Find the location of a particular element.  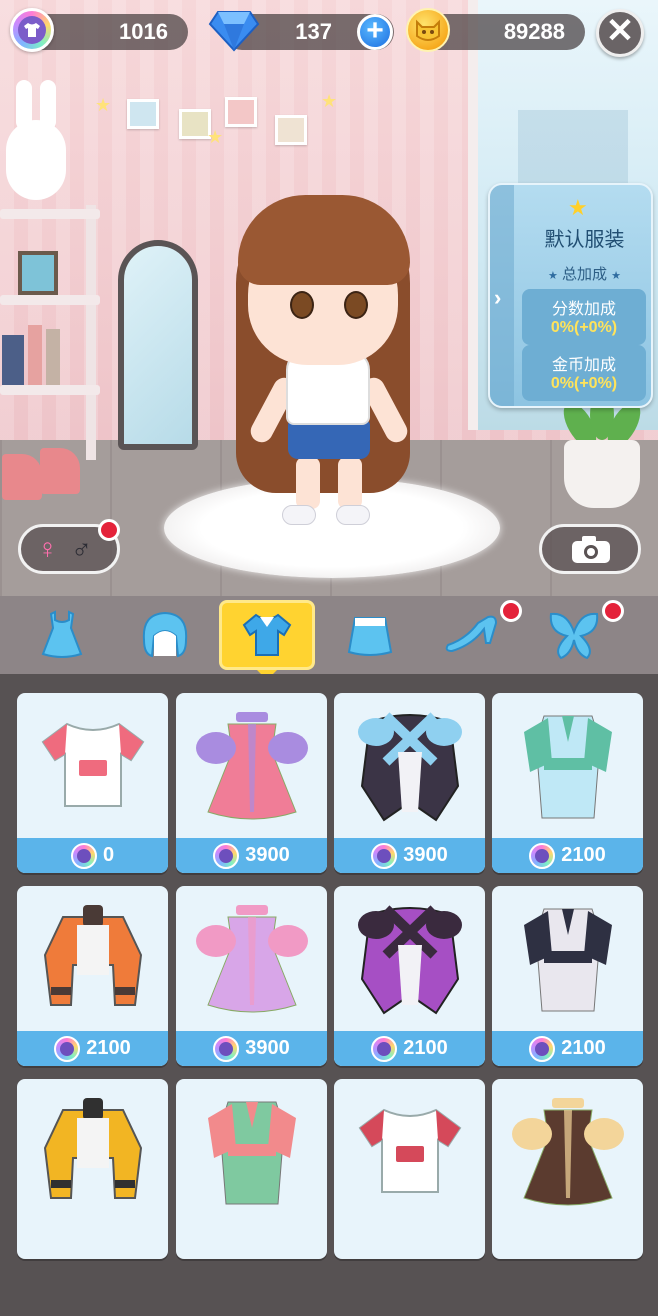

chevron-right-icon: › is located at coordinates (497, 298).